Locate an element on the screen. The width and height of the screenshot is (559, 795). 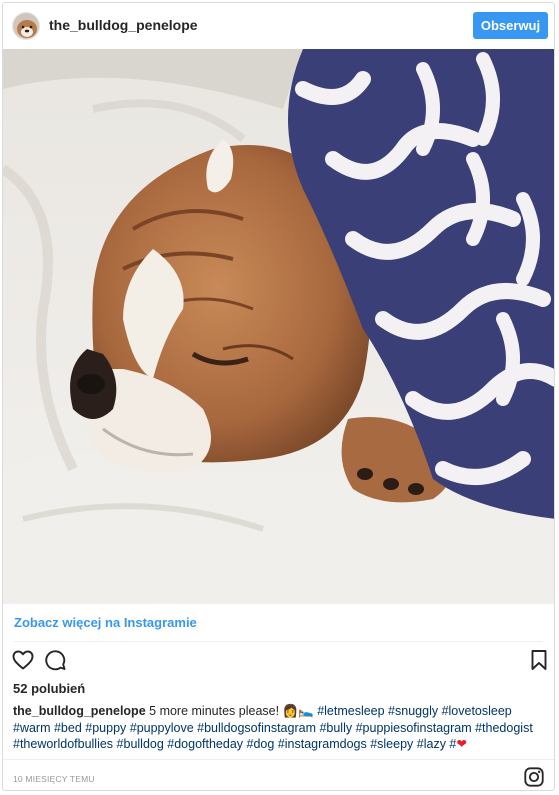
caption-emoji: 👩🛌 is located at coordinates (298, 711).